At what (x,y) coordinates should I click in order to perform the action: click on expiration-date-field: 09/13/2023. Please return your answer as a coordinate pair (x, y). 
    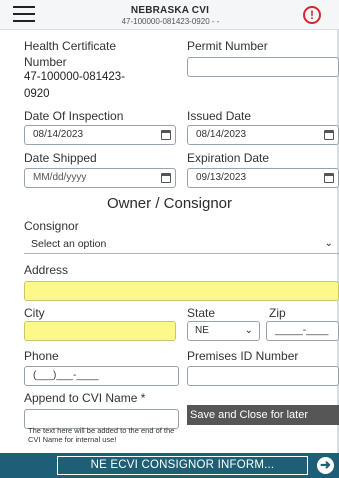
    Looking at the image, I should click on (263, 178).